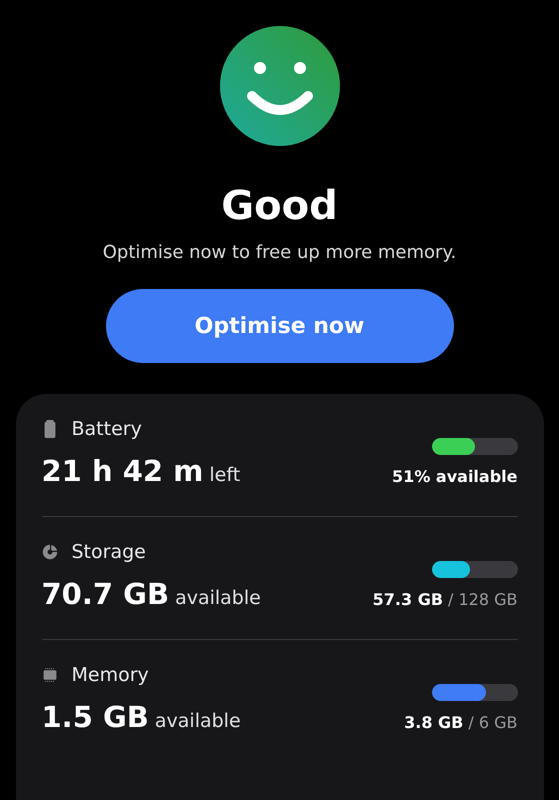 Image resolution: width=559 pixels, height=800 pixels. Describe the element at coordinates (408, 599) in the screenshot. I see `usage-amount: 57.3 GB` at that location.